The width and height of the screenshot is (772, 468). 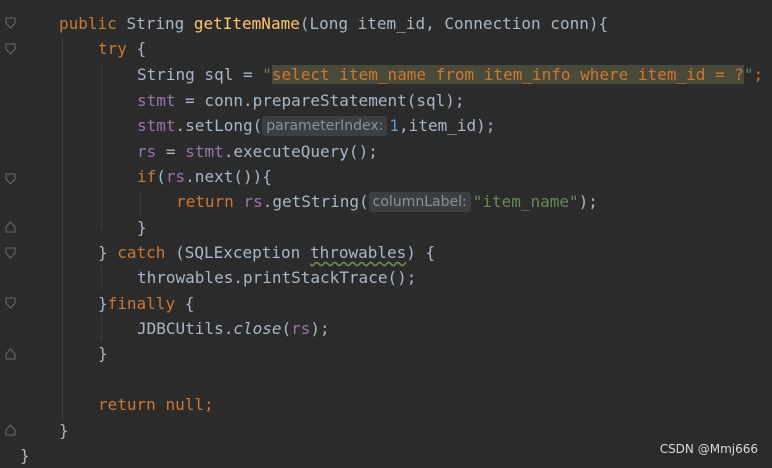 I want to click on parameter-hint: columnLabel:, so click(x=419, y=202).